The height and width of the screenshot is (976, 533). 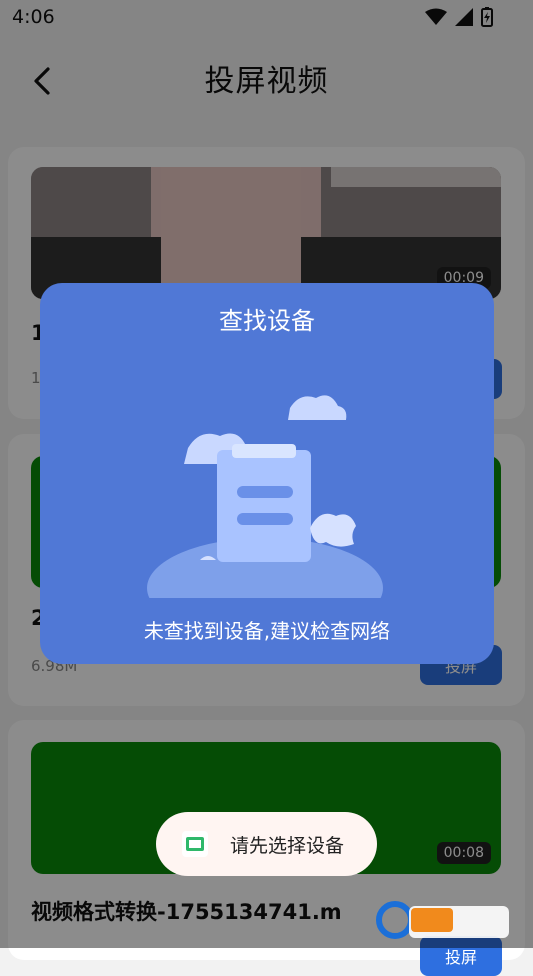 What do you see at coordinates (287, 845) in the screenshot?
I see `toast-text: 请先选择设备` at bounding box center [287, 845].